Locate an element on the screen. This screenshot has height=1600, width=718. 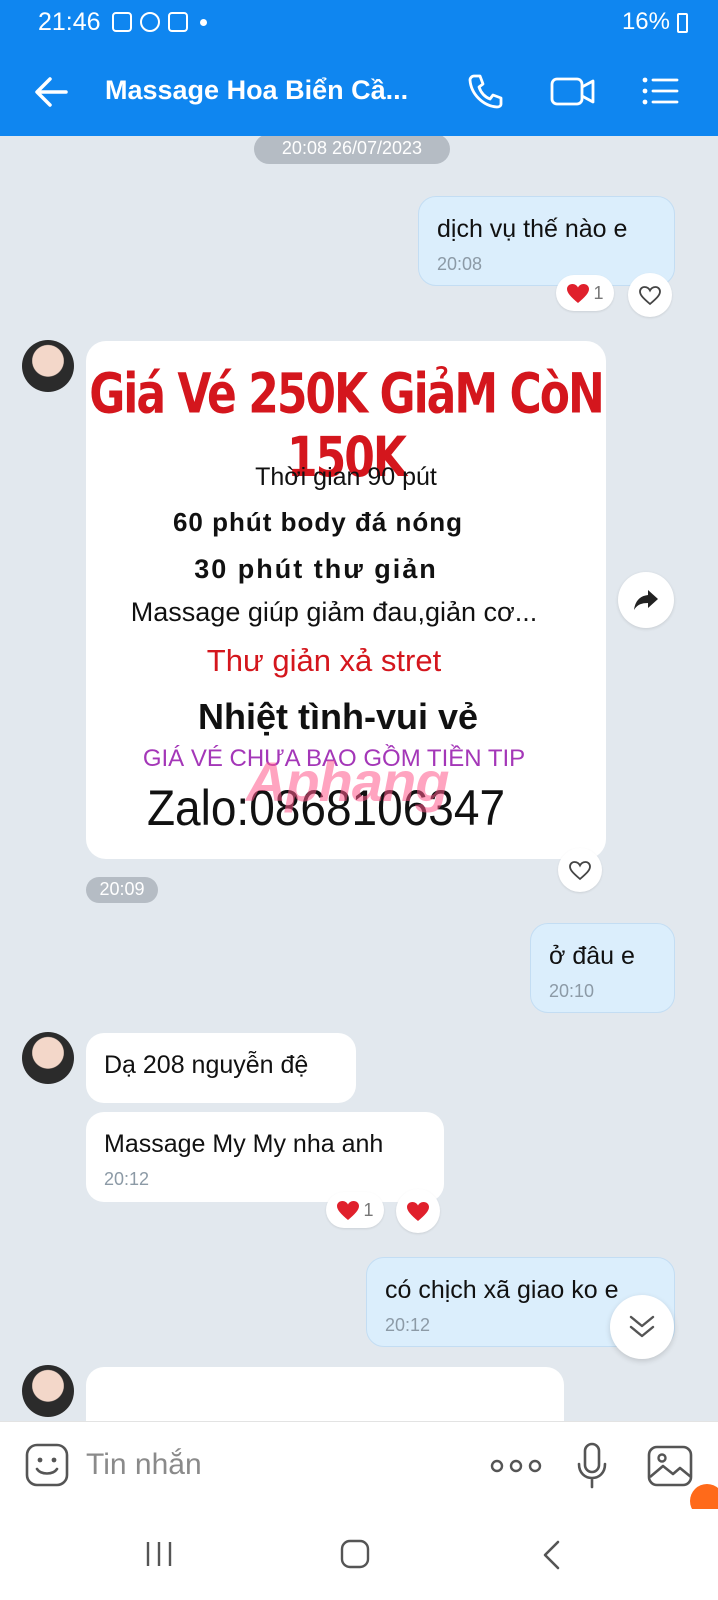
scroll-to-bottom-button is located at coordinates (642, 1327).